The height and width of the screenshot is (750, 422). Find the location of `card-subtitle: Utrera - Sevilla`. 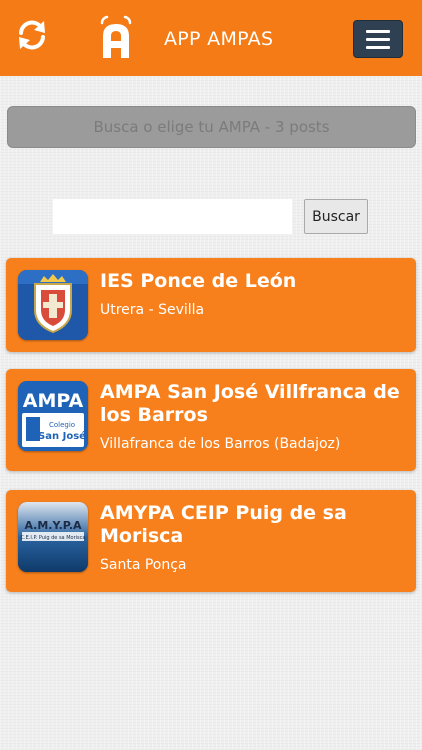

card-subtitle: Utrera - Sevilla is located at coordinates (152, 310).